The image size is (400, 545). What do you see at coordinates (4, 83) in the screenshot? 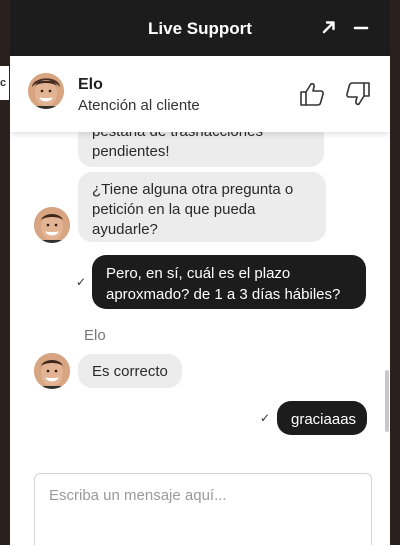
I see `page-background-text: c` at bounding box center [4, 83].